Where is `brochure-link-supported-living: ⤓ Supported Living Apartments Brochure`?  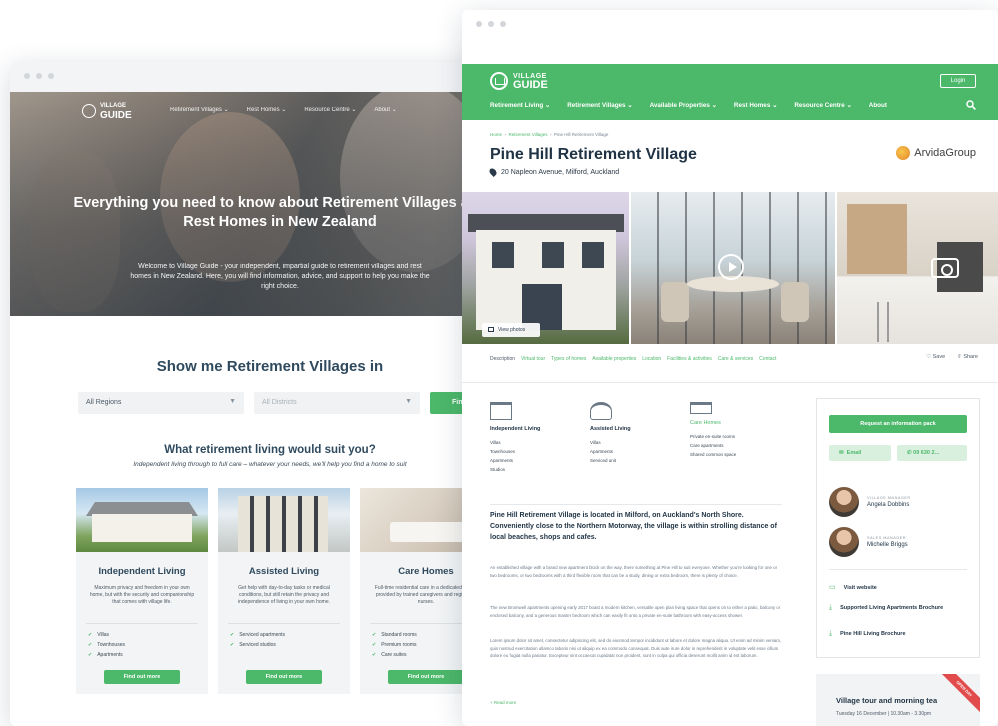 brochure-link-supported-living: ⤓ Supported Living Apartments Brochure is located at coordinates (899, 607).